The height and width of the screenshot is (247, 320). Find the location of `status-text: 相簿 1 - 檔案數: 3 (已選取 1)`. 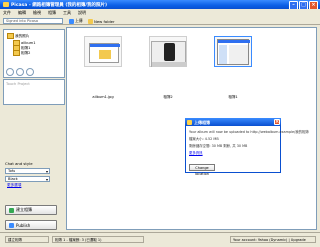

status-text: 相簿 1 - 檔案數: 3 (已選取 1) is located at coordinates (98, 239).